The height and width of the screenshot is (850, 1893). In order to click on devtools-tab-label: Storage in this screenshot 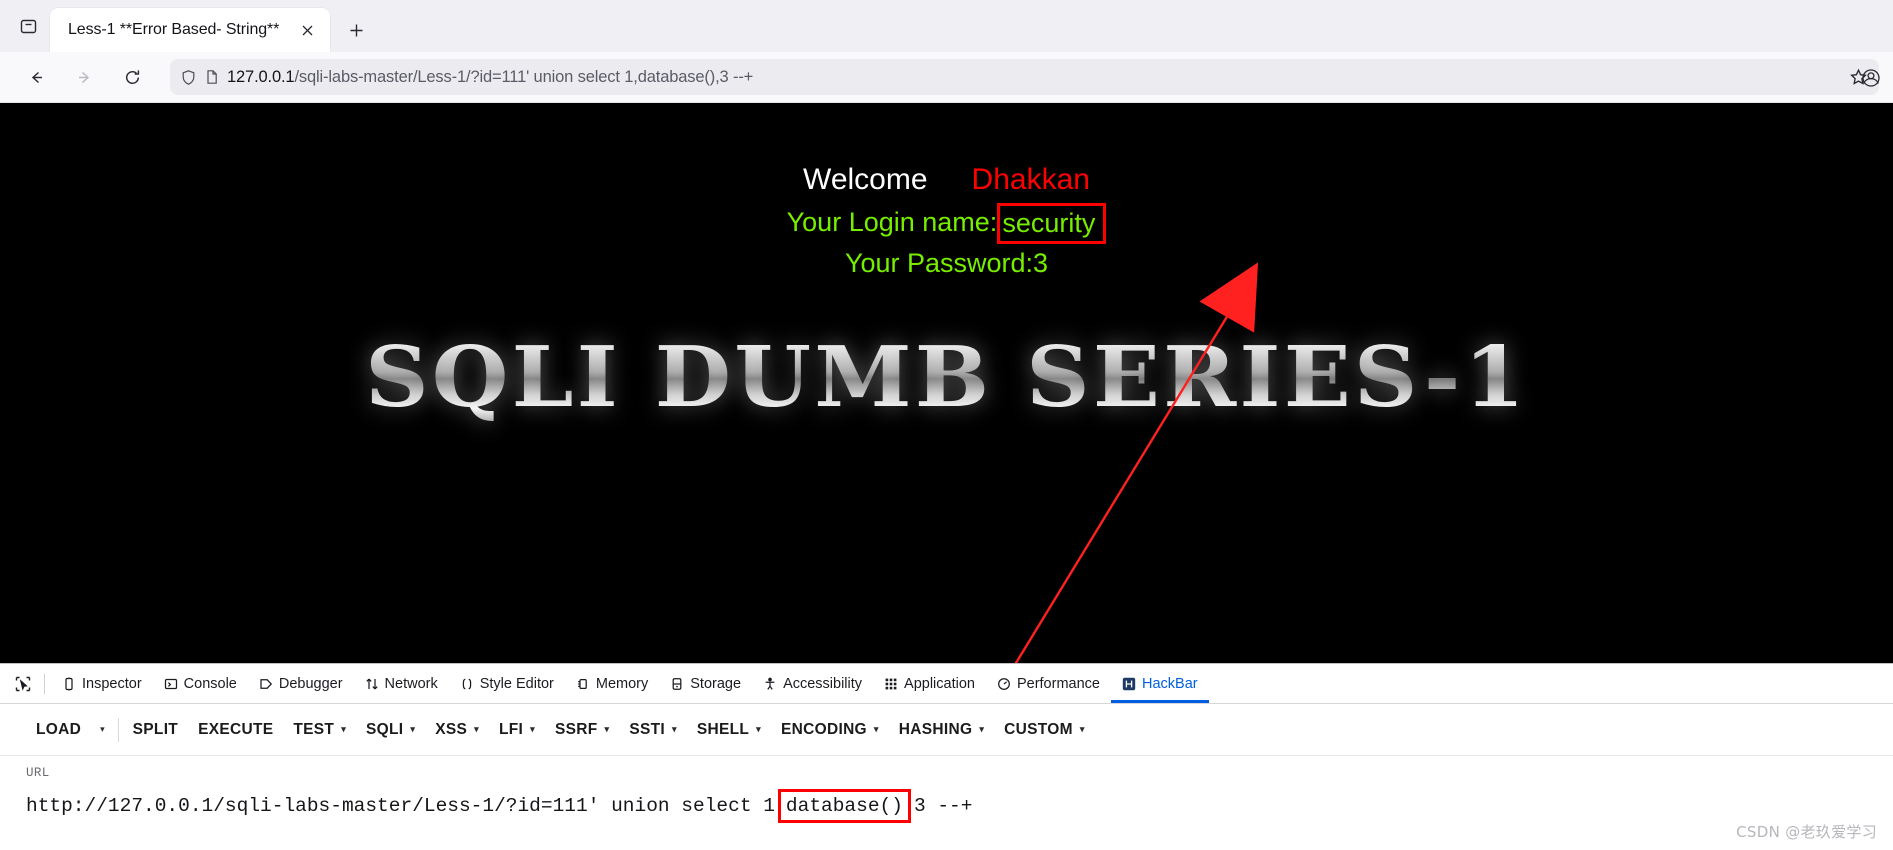, I will do `click(716, 683)`.